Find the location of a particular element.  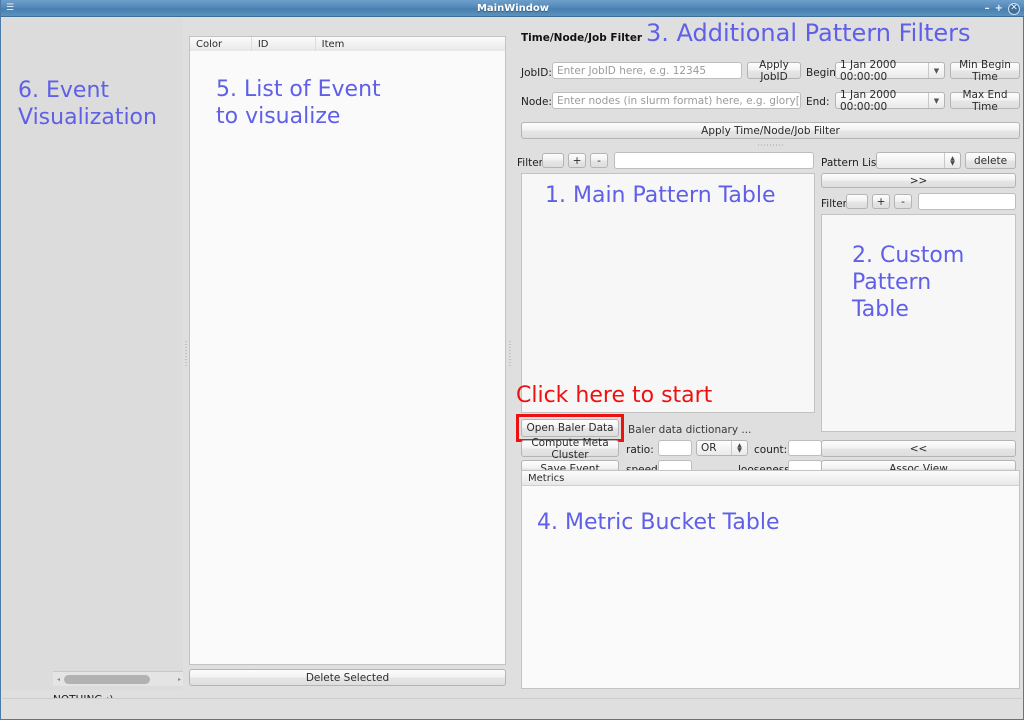

min-begin-time-button: Min Begin Time is located at coordinates (985, 71).